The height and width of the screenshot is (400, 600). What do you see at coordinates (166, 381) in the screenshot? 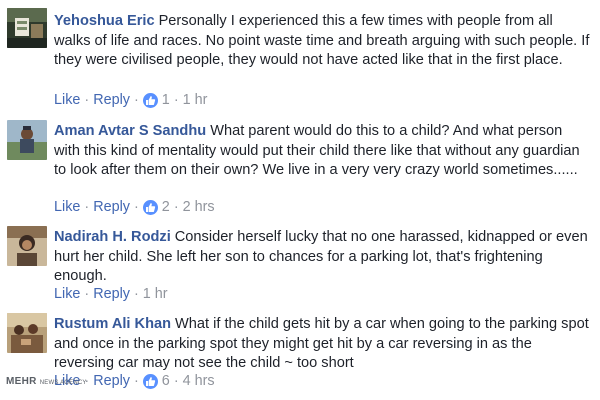
I see `reaction-count: 6` at bounding box center [166, 381].